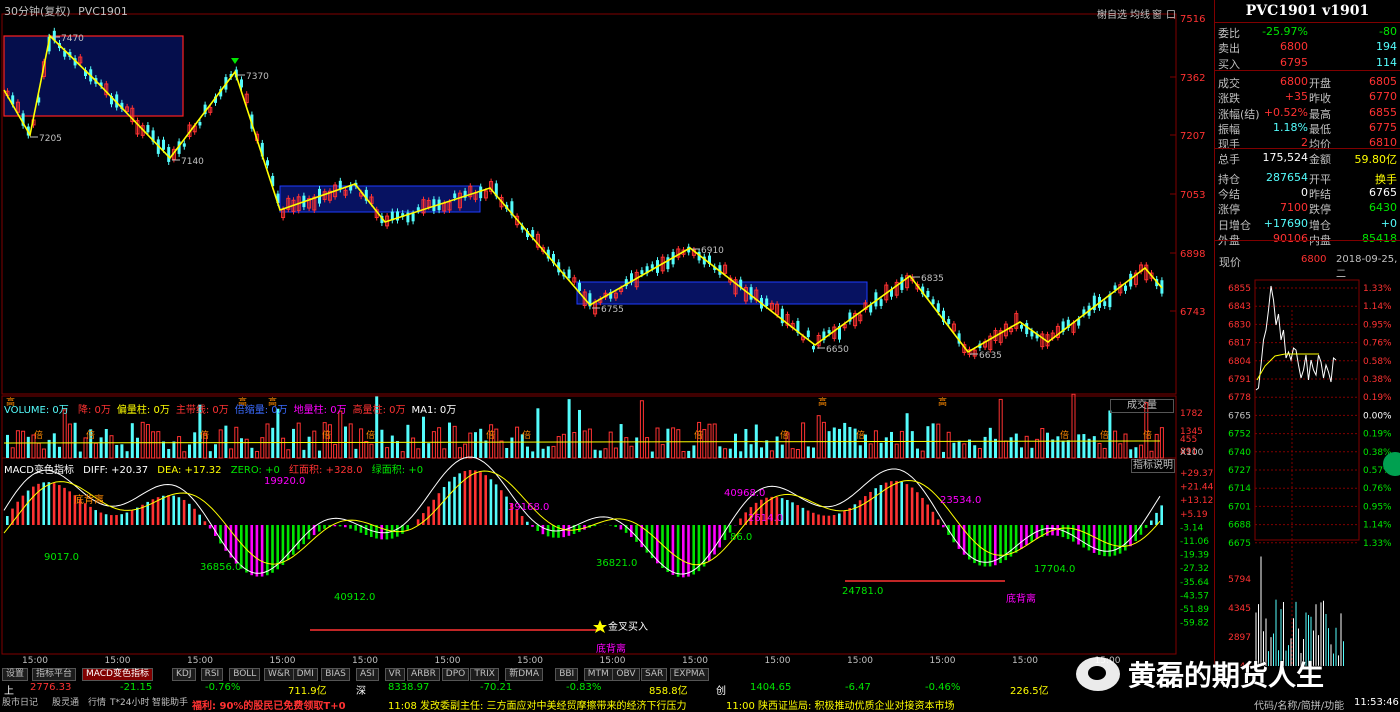  I want to click on macd-axis-label: -27.32, so click(1194, 569).